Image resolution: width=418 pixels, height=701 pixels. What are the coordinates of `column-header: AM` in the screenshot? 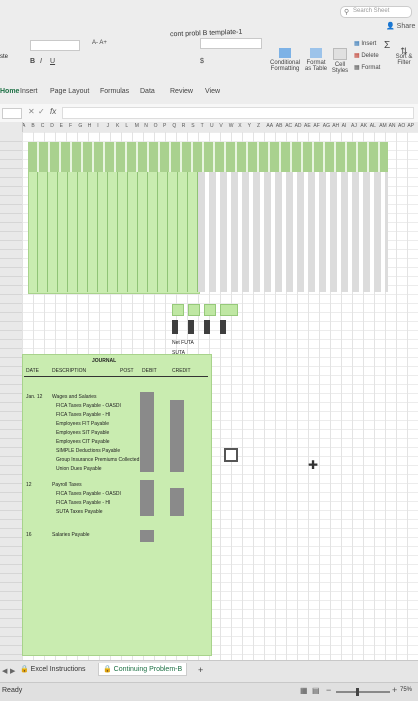 It's located at (383, 126).